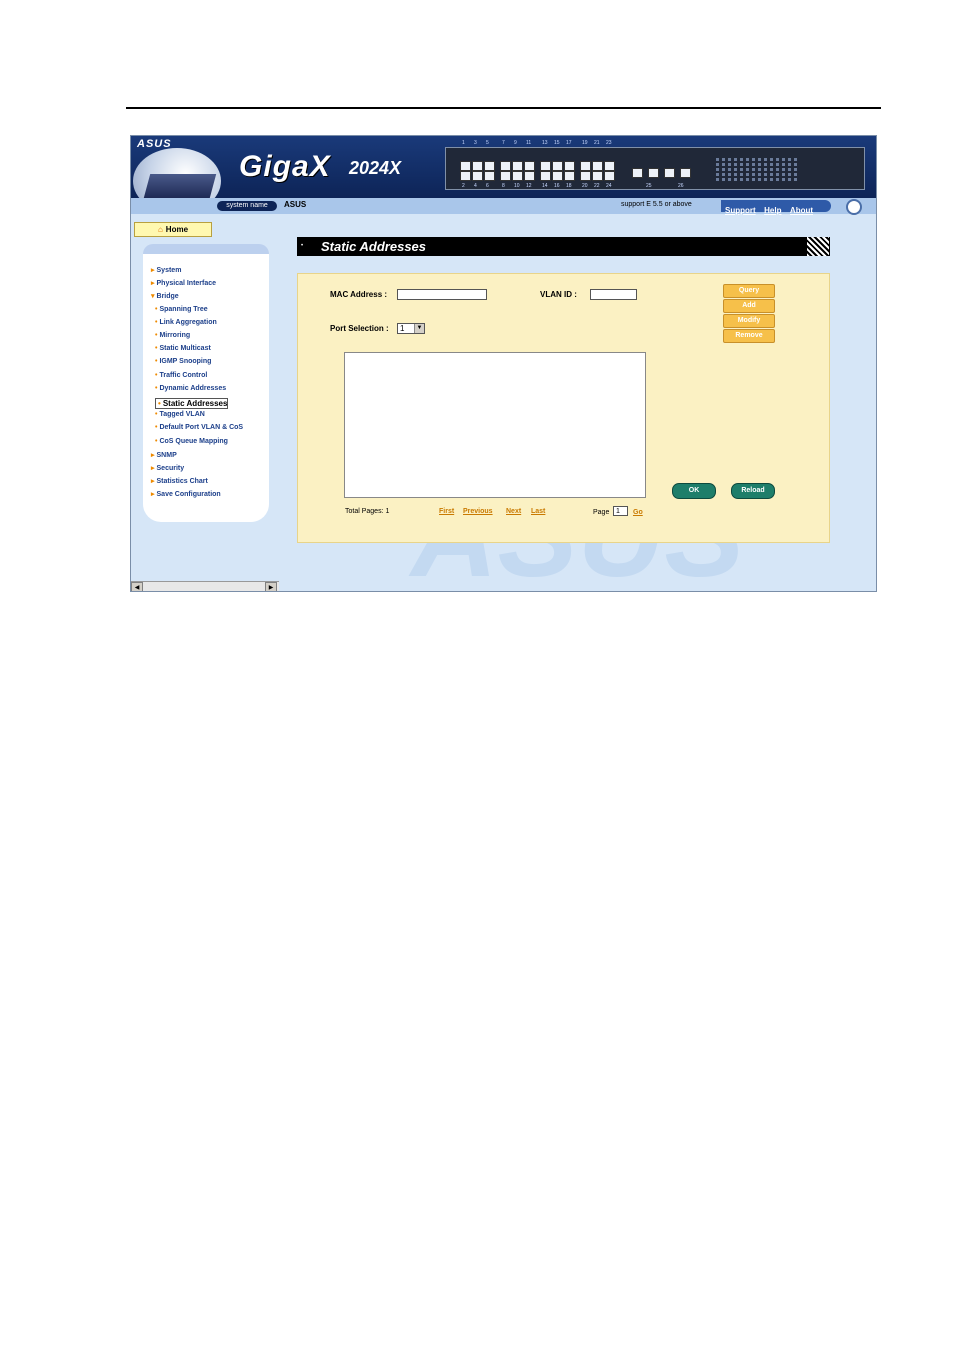 The height and width of the screenshot is (1355, 954). I want to click on sidebar-item: • Dynamic Addresses, so click(190, 388).